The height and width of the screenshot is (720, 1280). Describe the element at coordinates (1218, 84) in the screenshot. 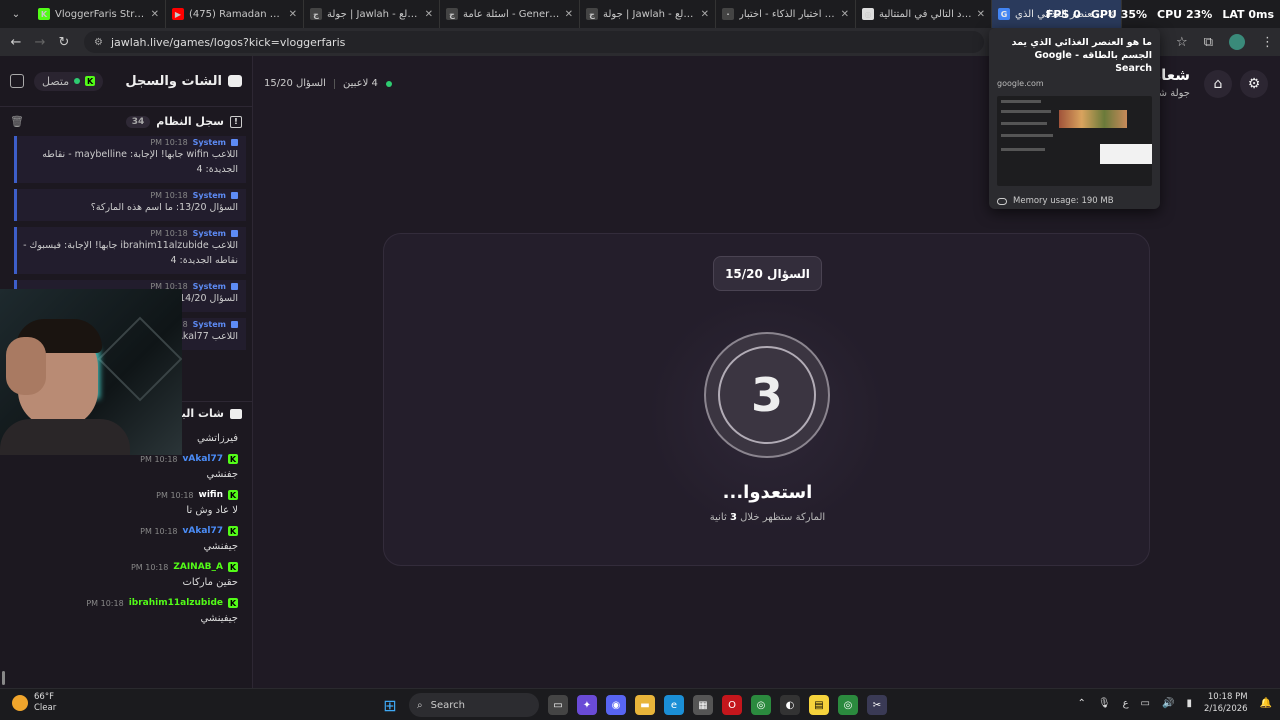

I see `home-icon: ⌂` at that location.